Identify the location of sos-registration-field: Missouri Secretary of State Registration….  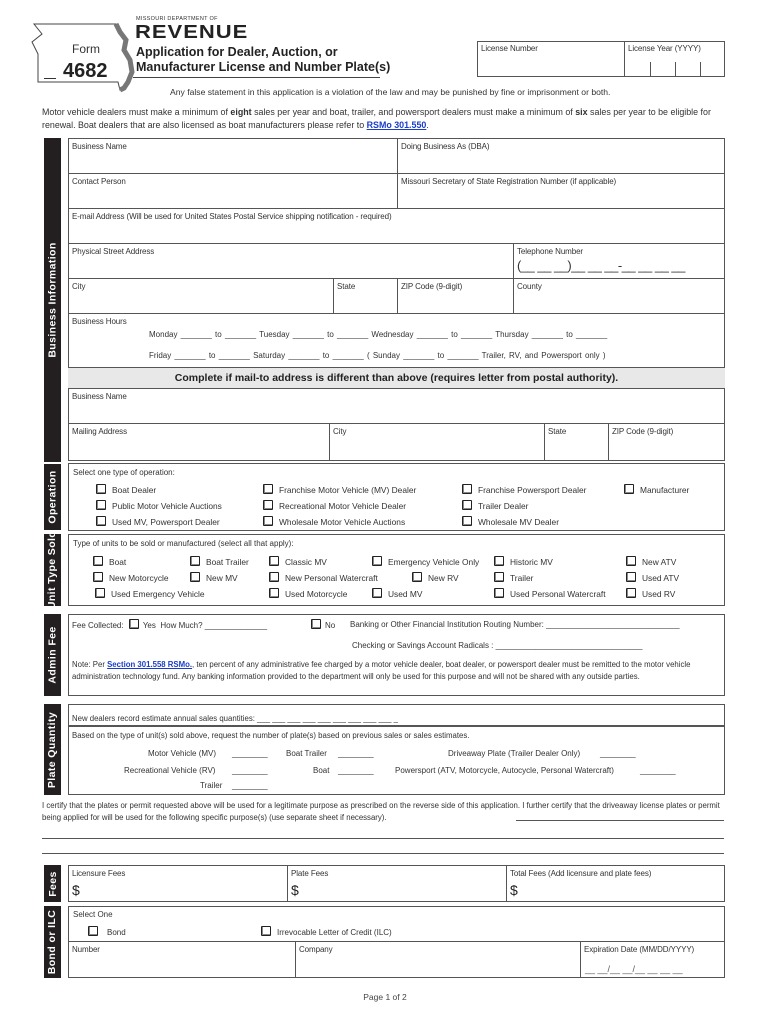
(561, 191).